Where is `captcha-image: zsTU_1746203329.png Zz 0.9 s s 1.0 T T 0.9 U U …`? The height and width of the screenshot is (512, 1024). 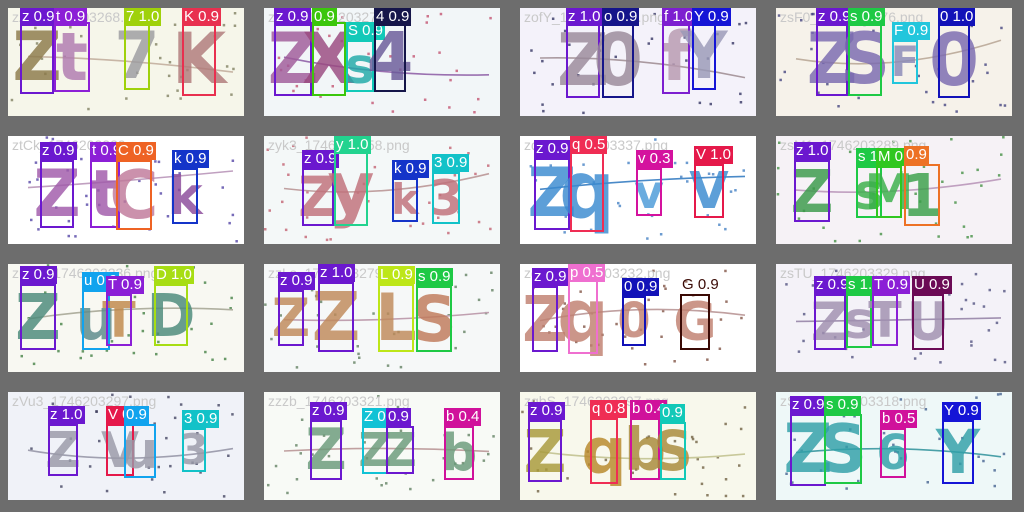 captcha-image: zsTU_1746203329.png Zz 0.9 s s 1.0 T T 0.9 U U … is located at coordinates (894, 318).